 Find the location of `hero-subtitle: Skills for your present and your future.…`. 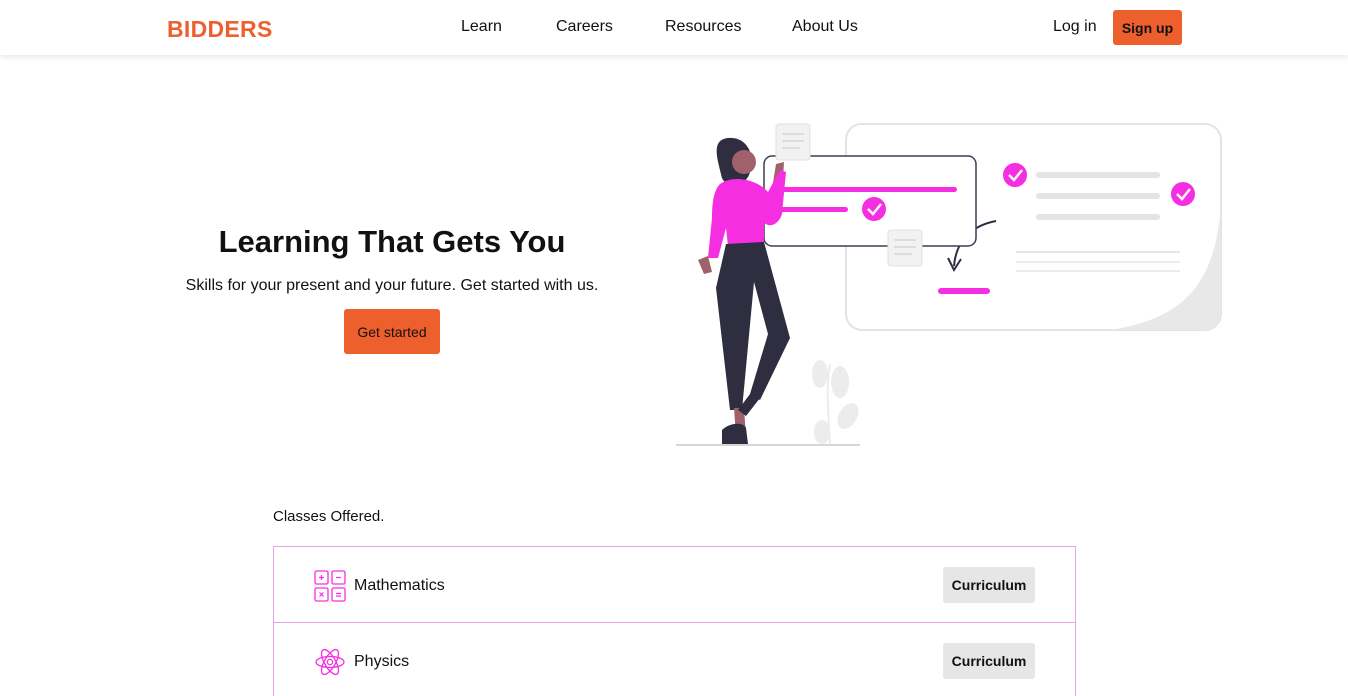

hero-subtitle: Skills for your present and your future.… is located at coordinates (392, 285).